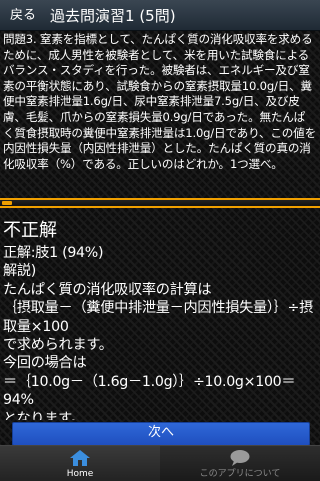 The height and width of the screenshot is (481, 320). Describe the element at coordinates (30, 230) in the screenshot. I see `result-label: 不正解` at that location.